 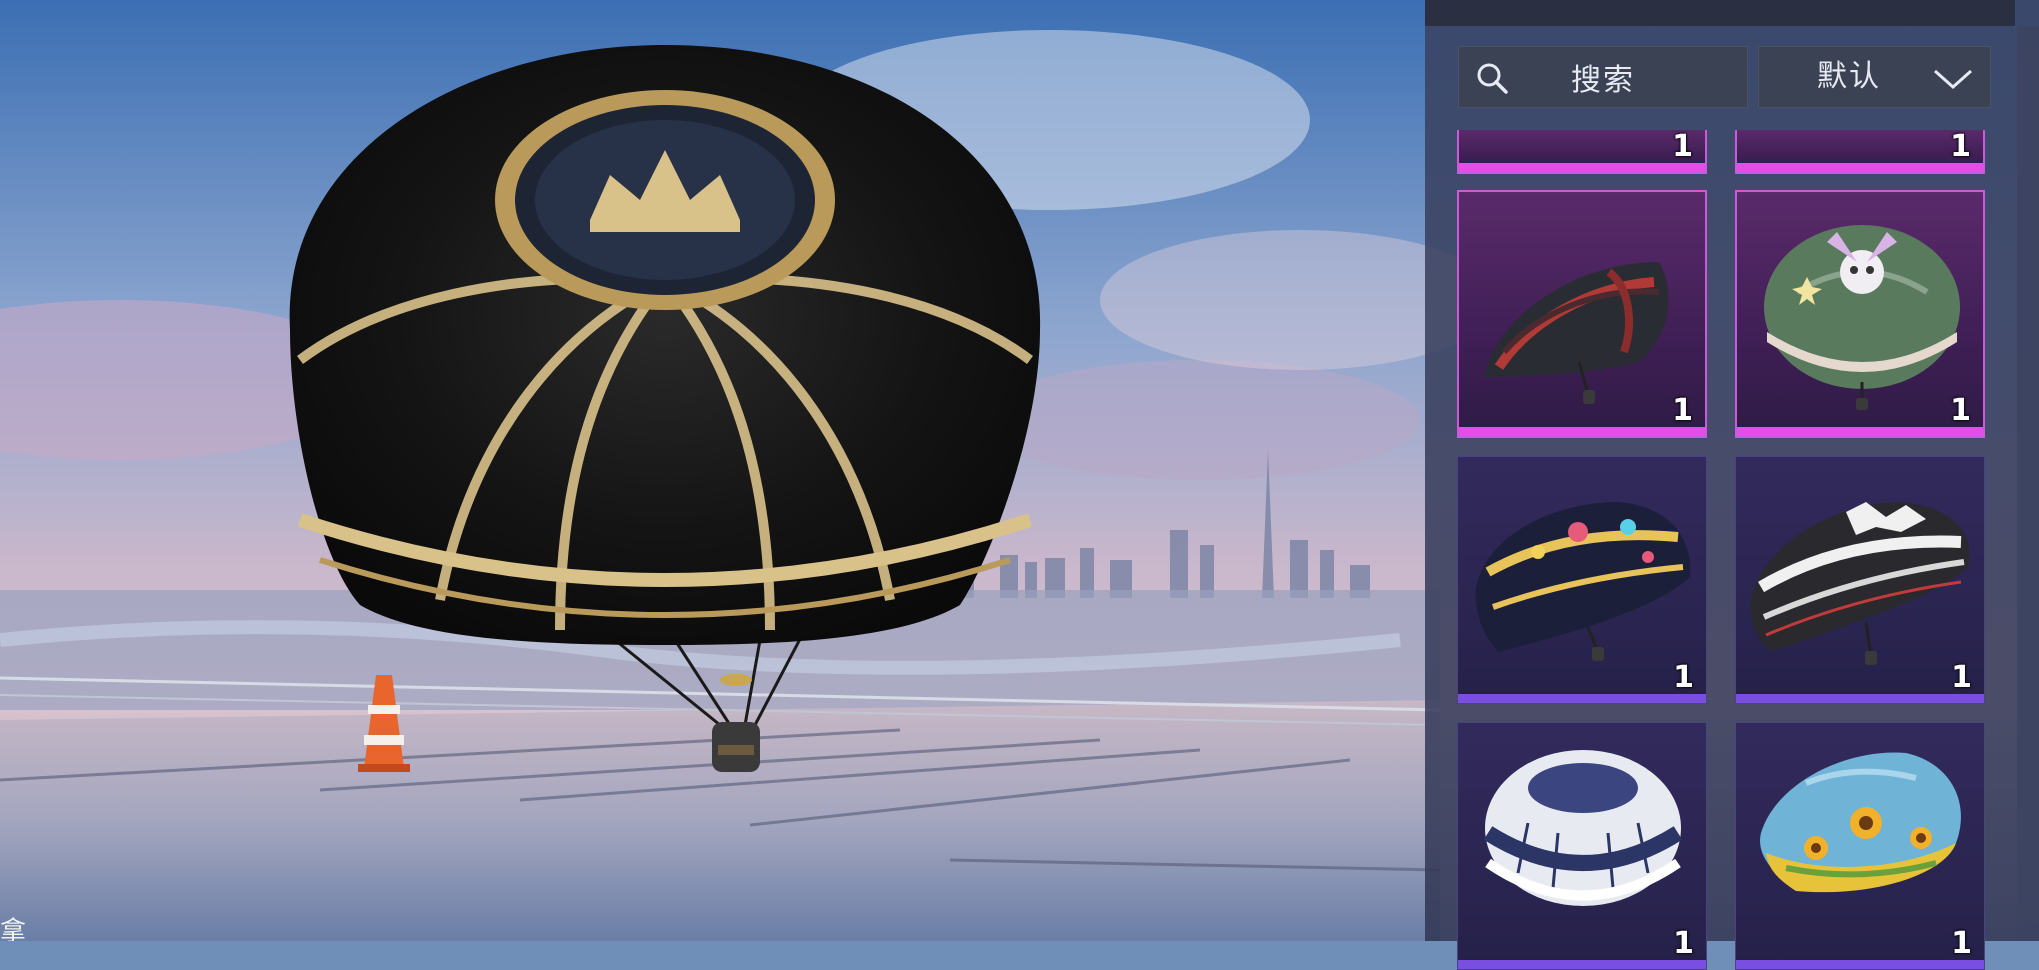 What do you see at coordinates (1860, 152) in the screenshot?
I see `inventory-item-partial-right: 1` at bounding box center [1860, 152].